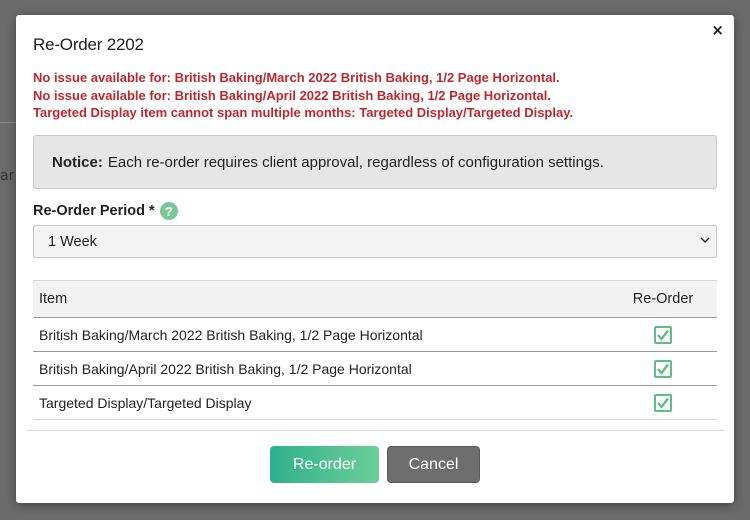 The height and width of the screenshot is (520, 750). What do you see at coordinates (7, 176) in the screenshot?
I see `background-page-text: ar` at bounding box center [7, 176].